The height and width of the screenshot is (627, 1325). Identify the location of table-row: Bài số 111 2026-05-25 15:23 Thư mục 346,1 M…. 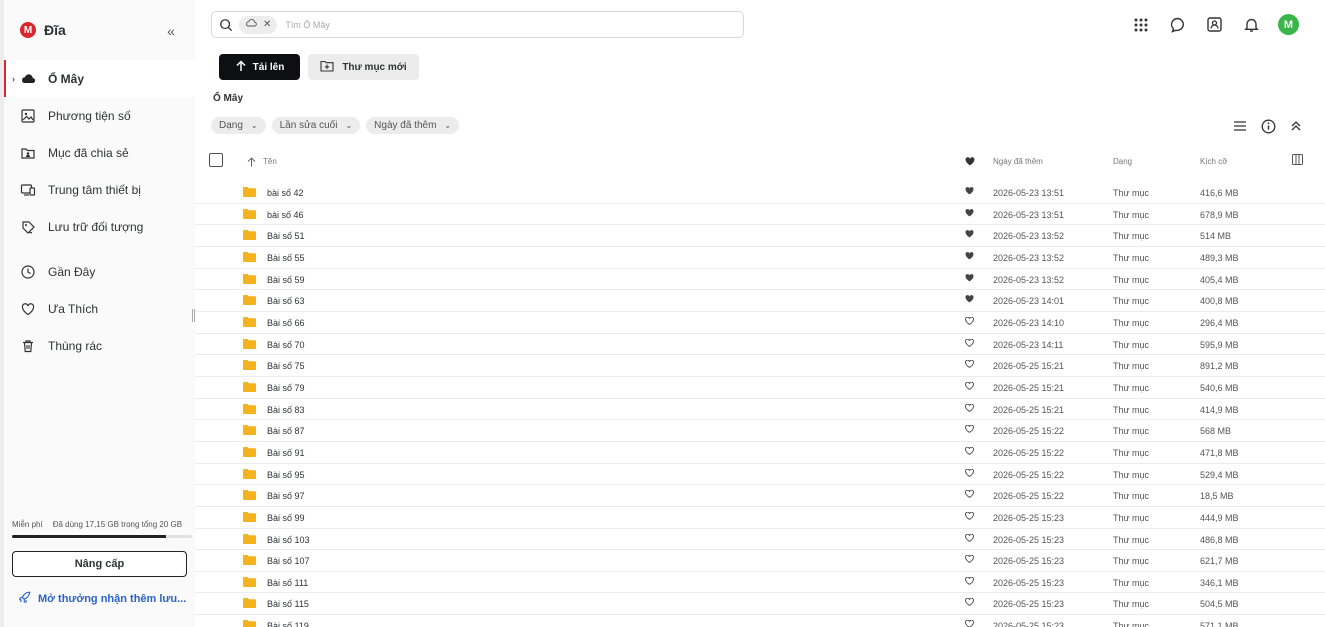
(760, 583).